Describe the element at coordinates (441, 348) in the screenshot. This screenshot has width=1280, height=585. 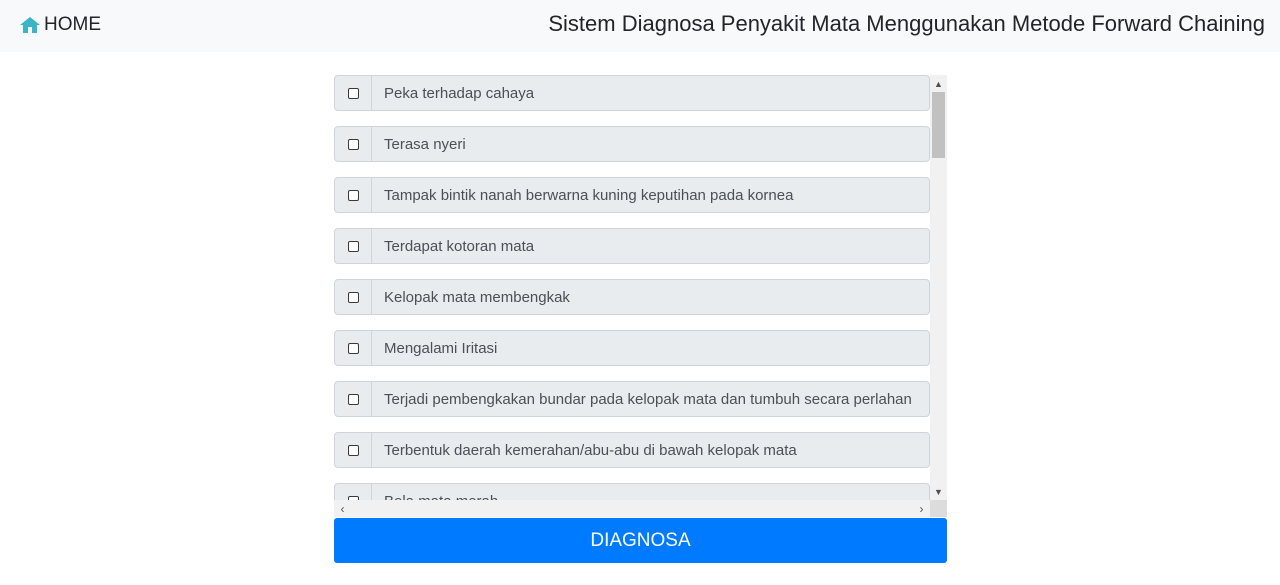
I see `symptom-label: Mengalami Iritasi` at that location.